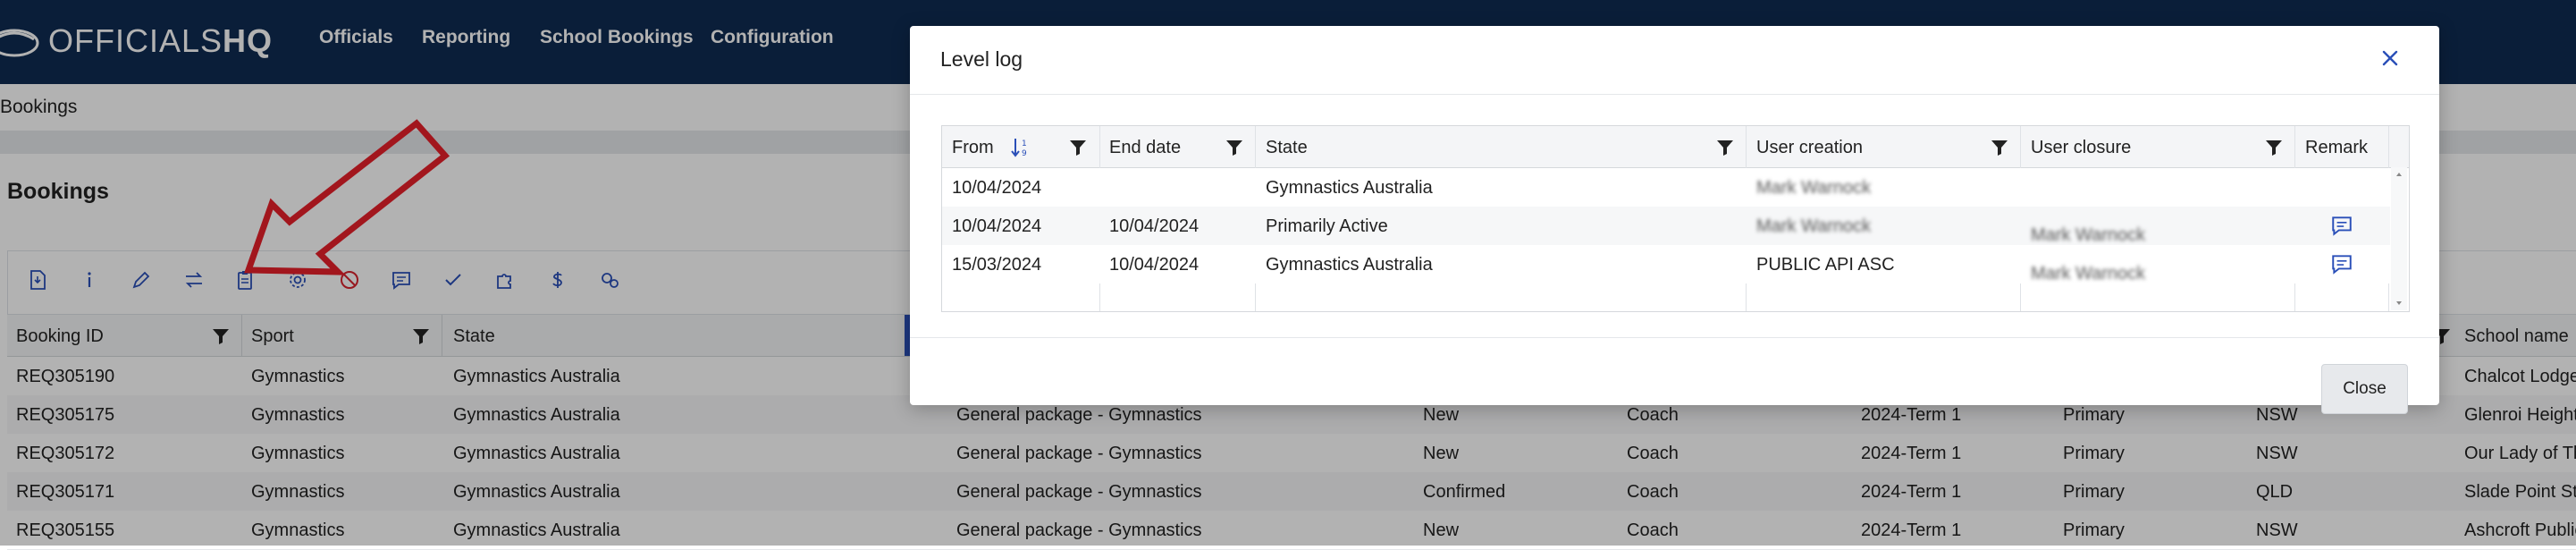 This screenshot has height=550, width=2576. I want to click on col-header-user-creation: User creation, so click(1810, 148).